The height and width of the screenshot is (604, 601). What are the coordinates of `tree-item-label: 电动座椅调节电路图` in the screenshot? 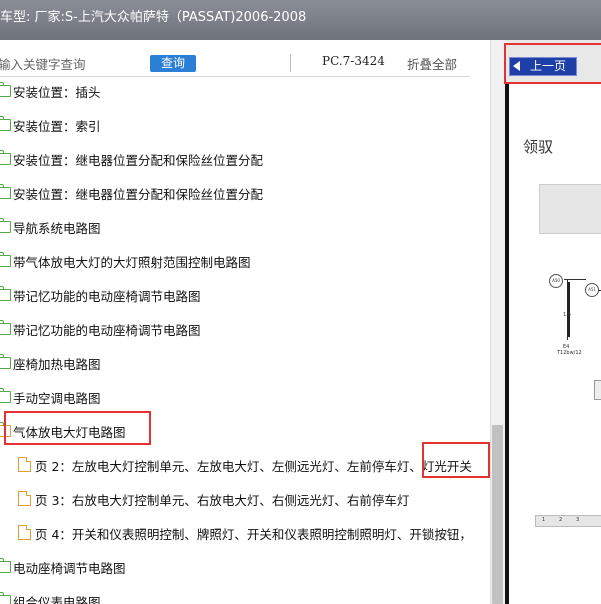 It's located at (69, 568).